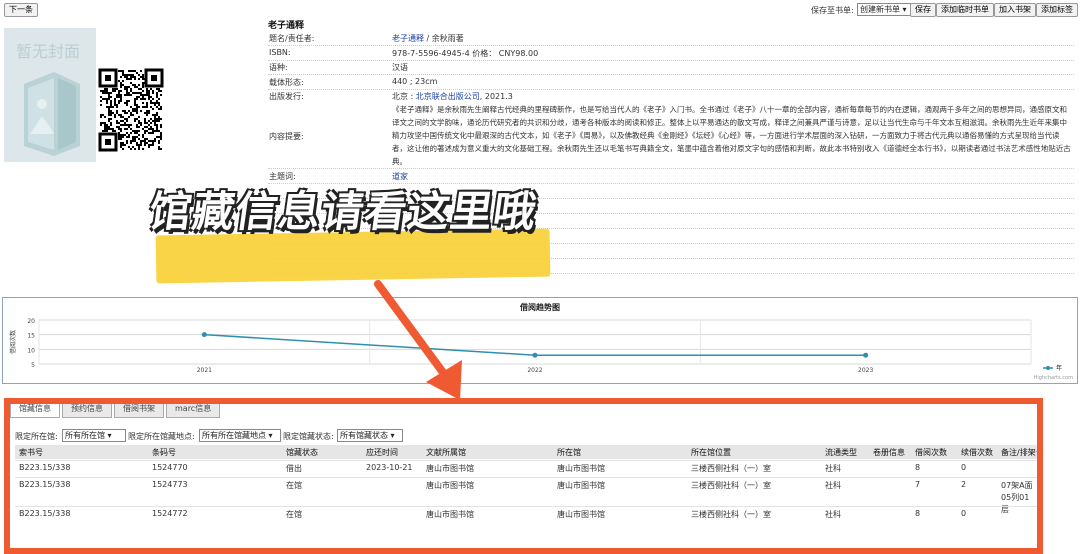 The image size is (1080, 554). Describe the element at coordinates (415, 81) in the screenshot. I see `form-value: 440 ; 23cm` at that location.